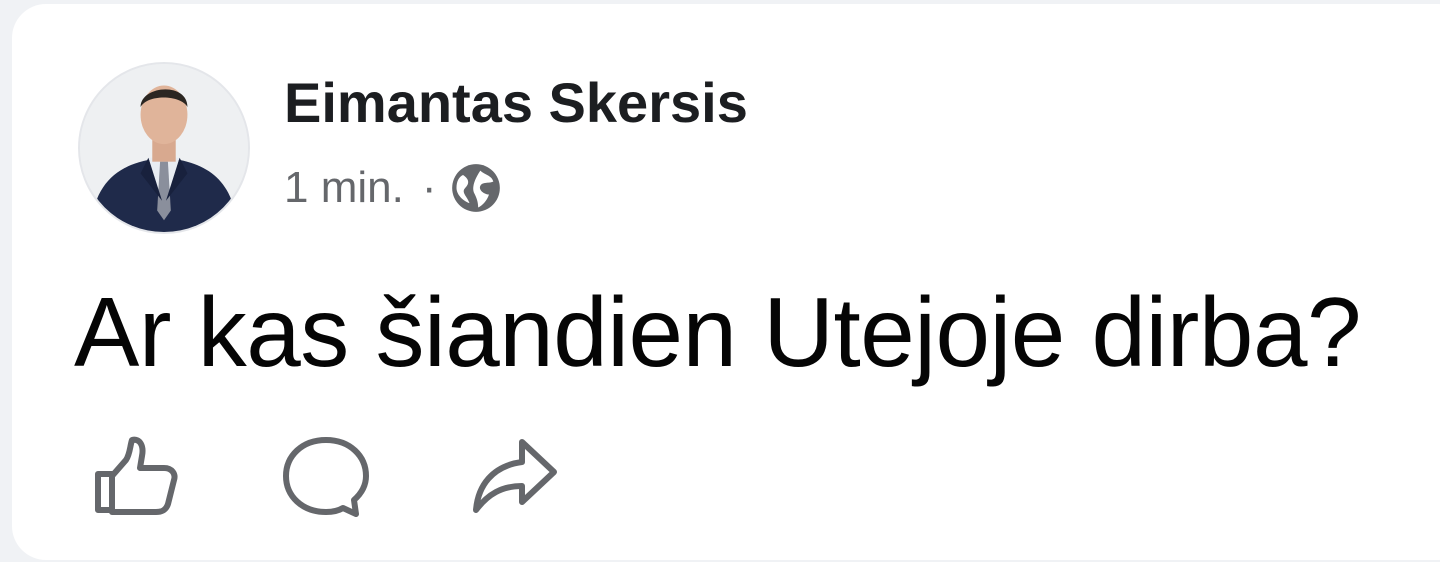 This screenshot has width=1440, height=562. I want to click on author-photo, so click(164, 148).